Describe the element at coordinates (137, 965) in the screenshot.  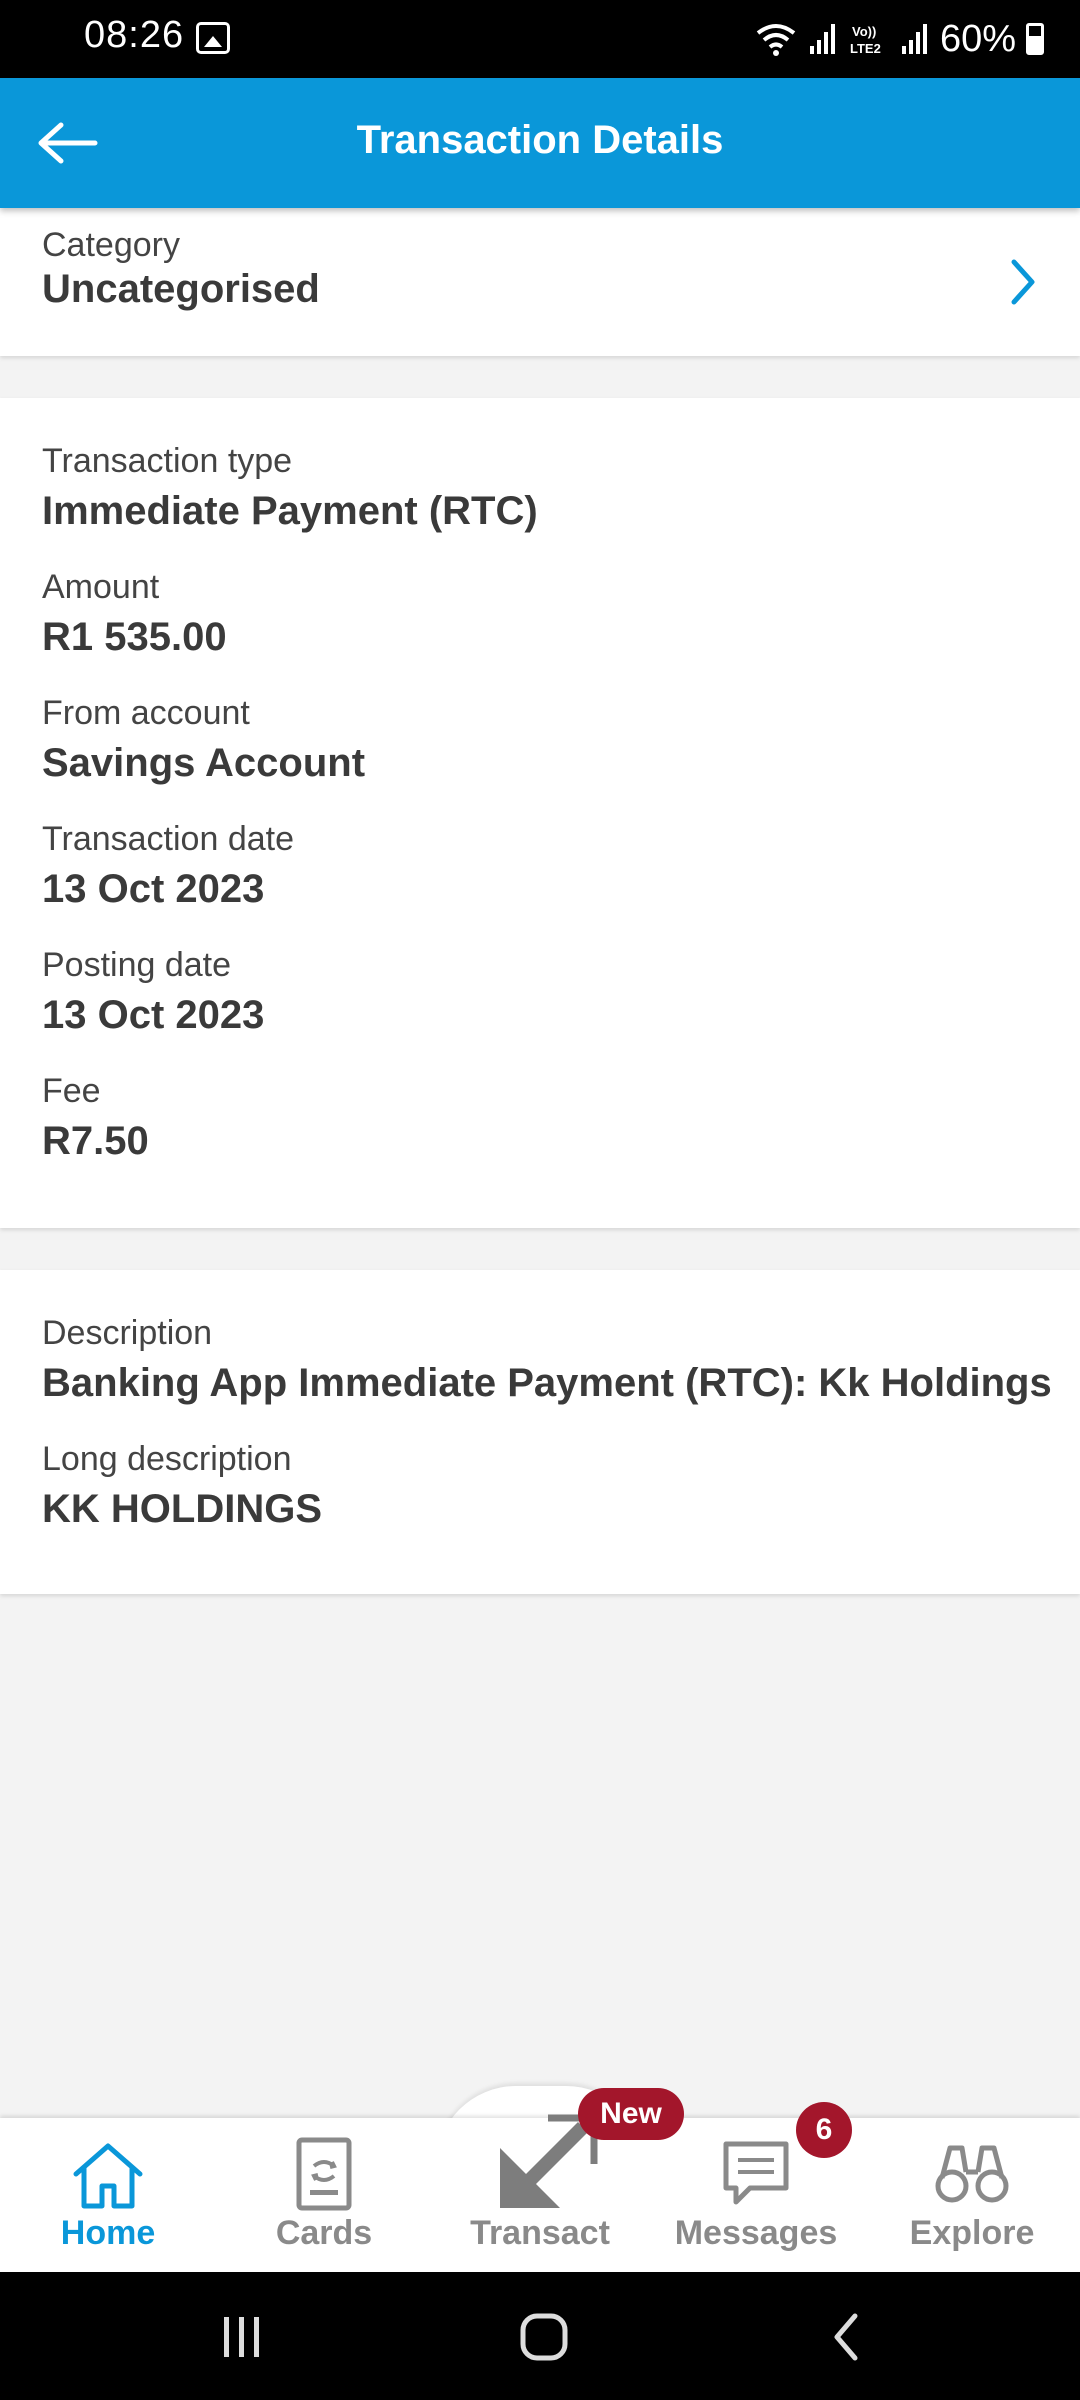
I see `detail-label: Posting date` at that location.